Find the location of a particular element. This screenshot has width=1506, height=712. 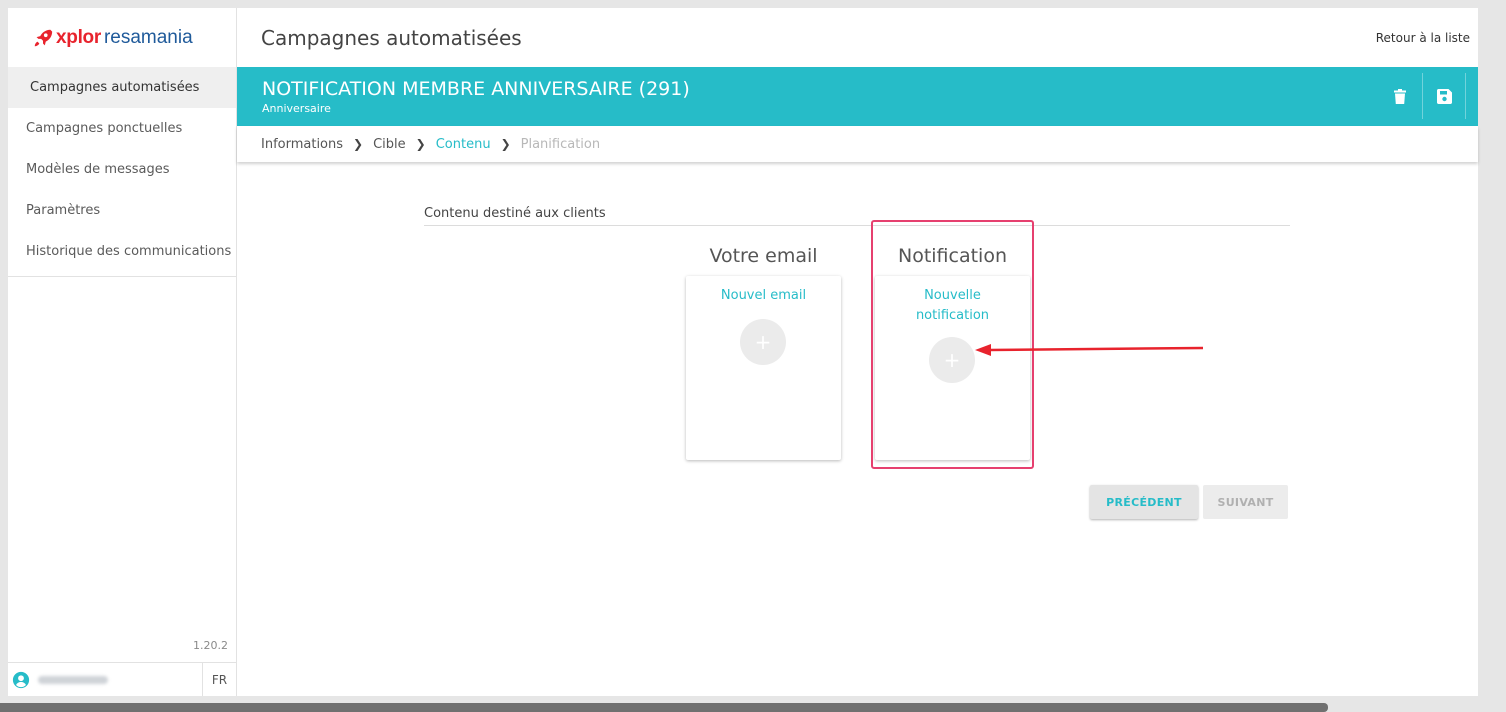

brand-name-resamania: resamania is located at coordinates (148, 37).